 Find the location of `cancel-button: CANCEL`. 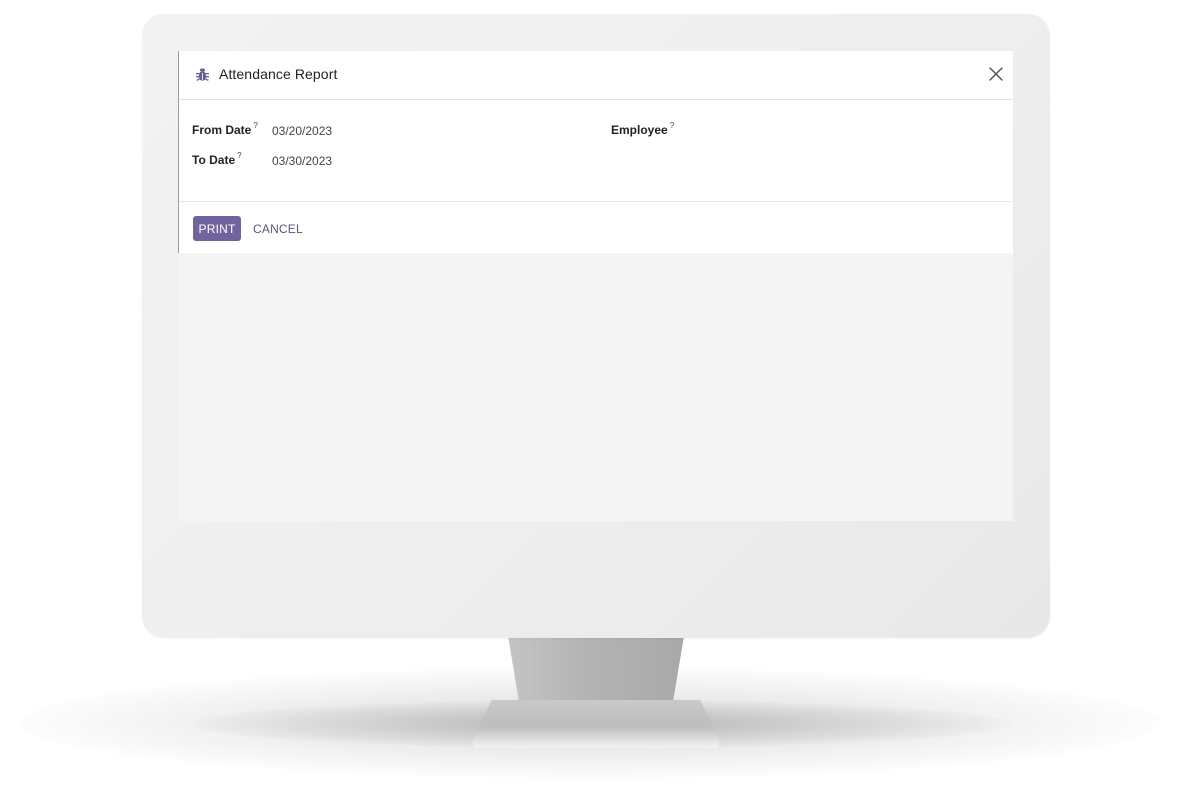

cancel-button: CANCEL is located at coordinates (278, 228).